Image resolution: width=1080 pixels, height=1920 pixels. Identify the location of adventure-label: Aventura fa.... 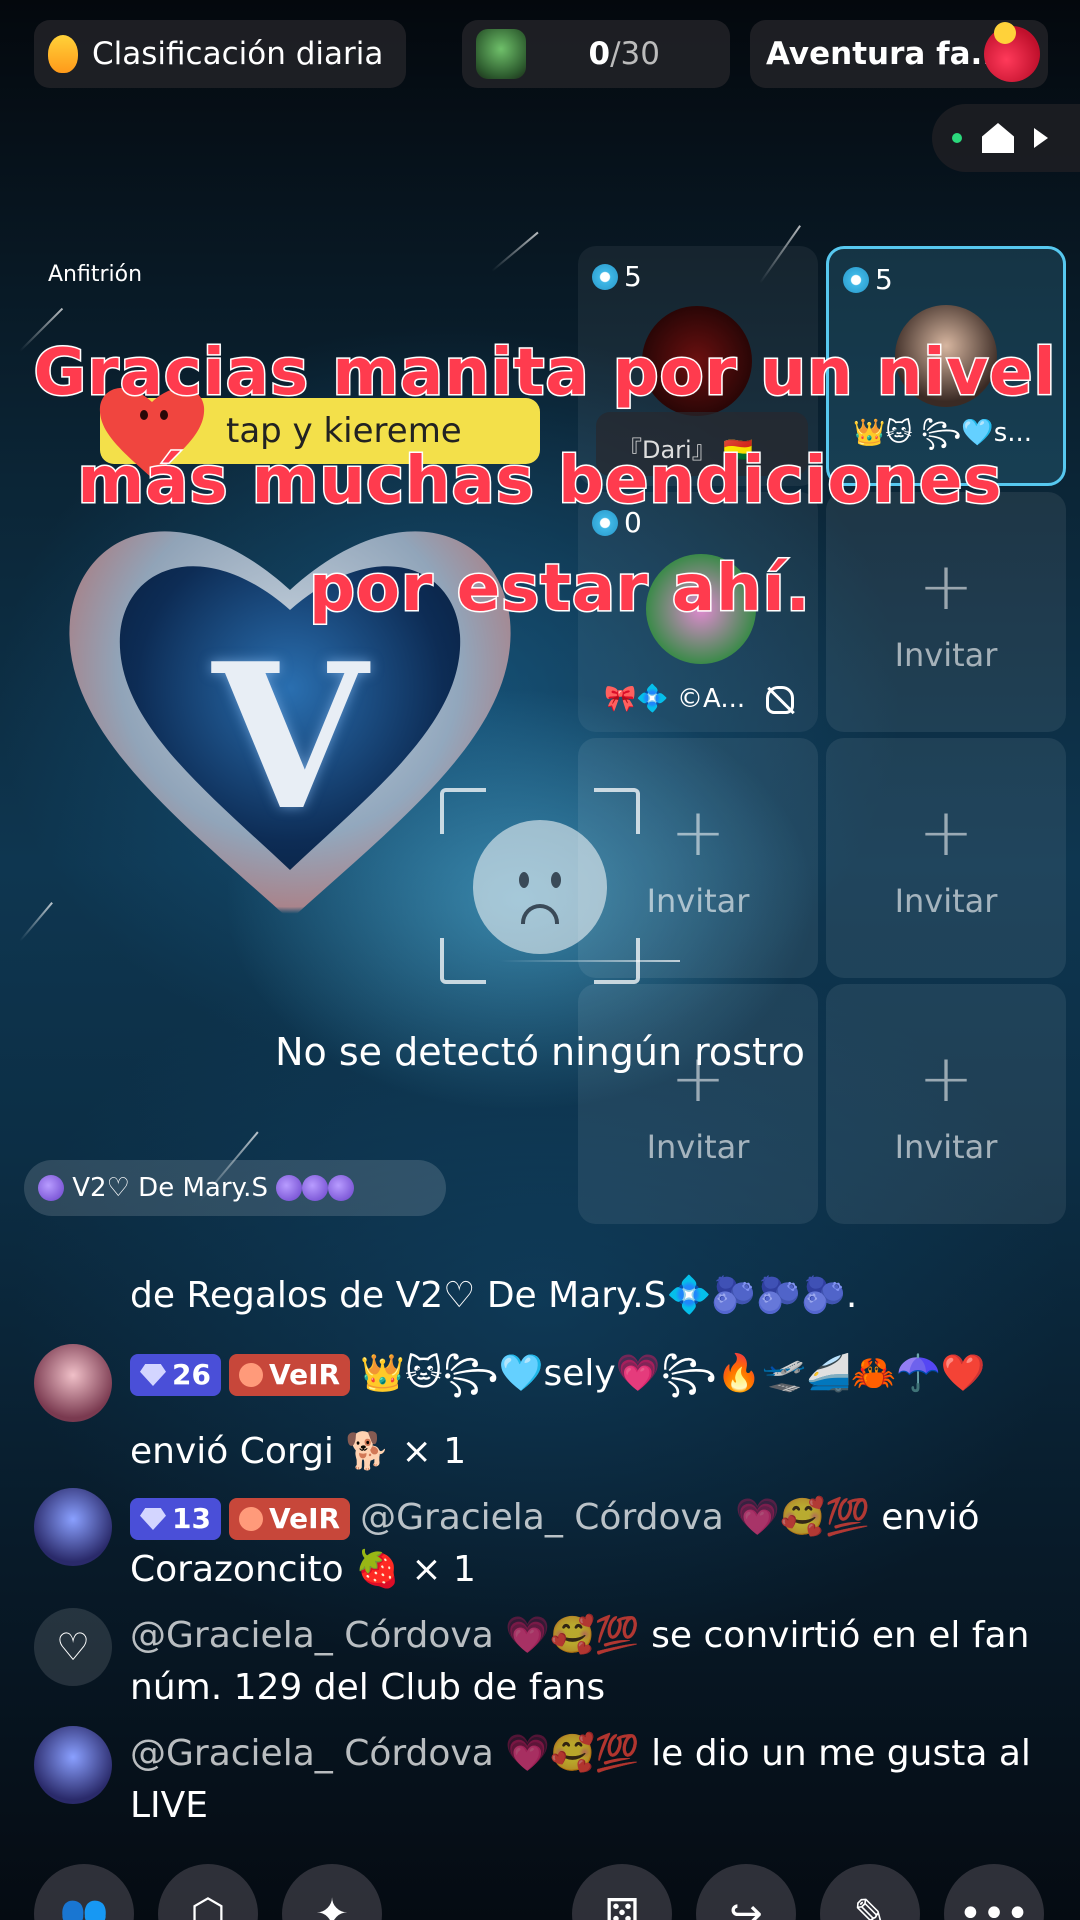
(886, 54).